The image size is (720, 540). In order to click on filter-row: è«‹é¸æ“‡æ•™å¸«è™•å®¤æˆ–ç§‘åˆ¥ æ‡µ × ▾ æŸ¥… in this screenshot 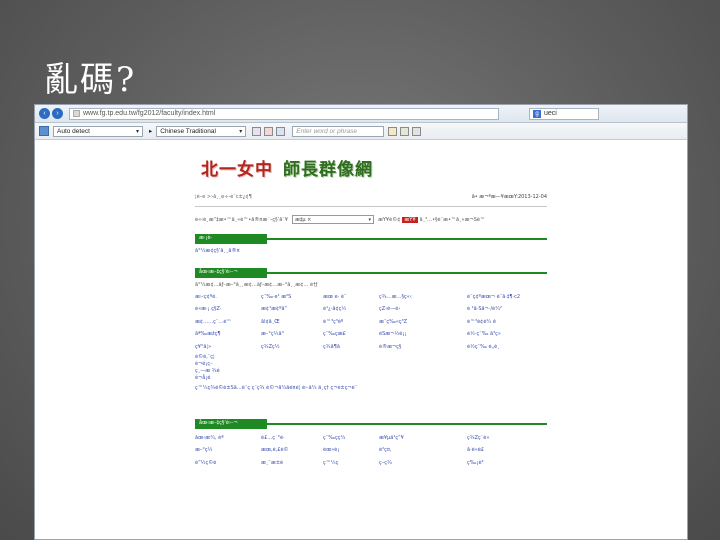, I will do `click(340, 219)`.